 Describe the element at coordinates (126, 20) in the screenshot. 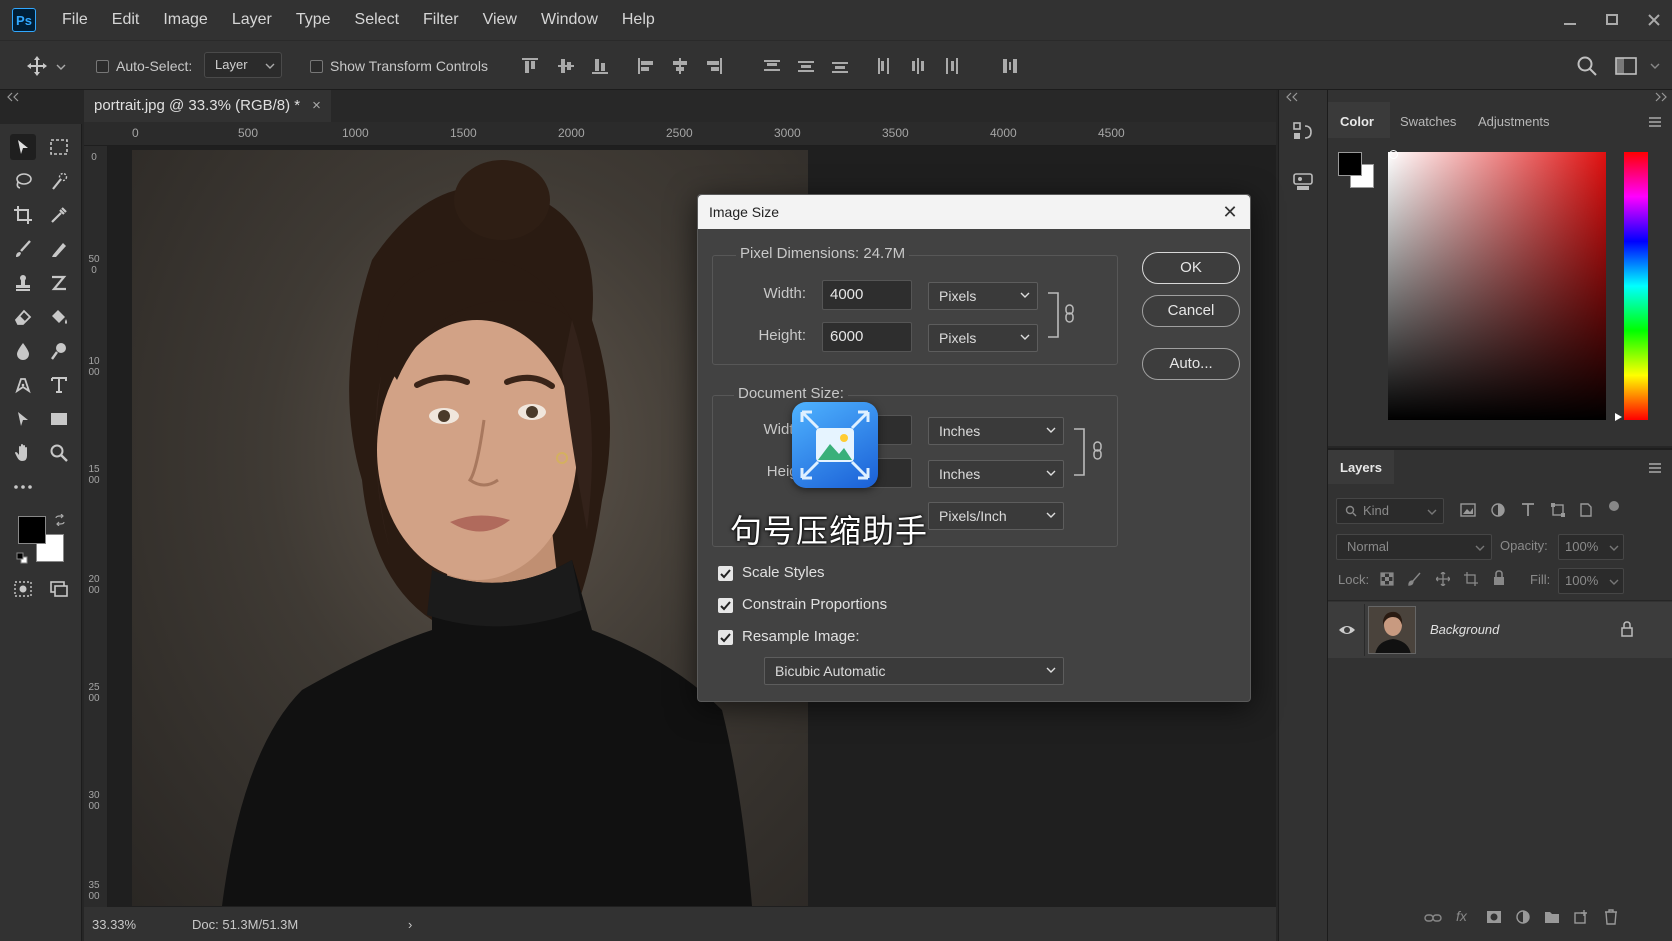

I see `menu-edit: Edit` at that location.